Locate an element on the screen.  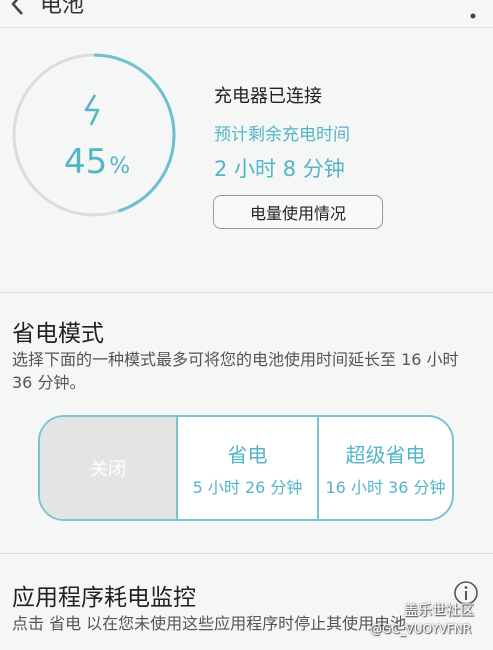
power-saving-description: 选择下面的一种模式最多可将您的电池使用时间延长至 16 小时 36 分钟。 is located at coordinates (235, 371).